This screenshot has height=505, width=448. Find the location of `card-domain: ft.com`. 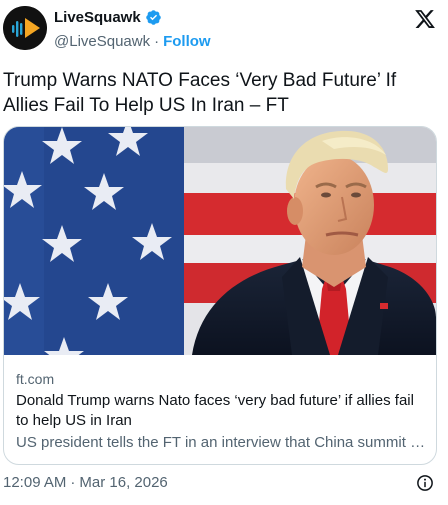

card-domain: ft.com is located at coordinates (35, 379).